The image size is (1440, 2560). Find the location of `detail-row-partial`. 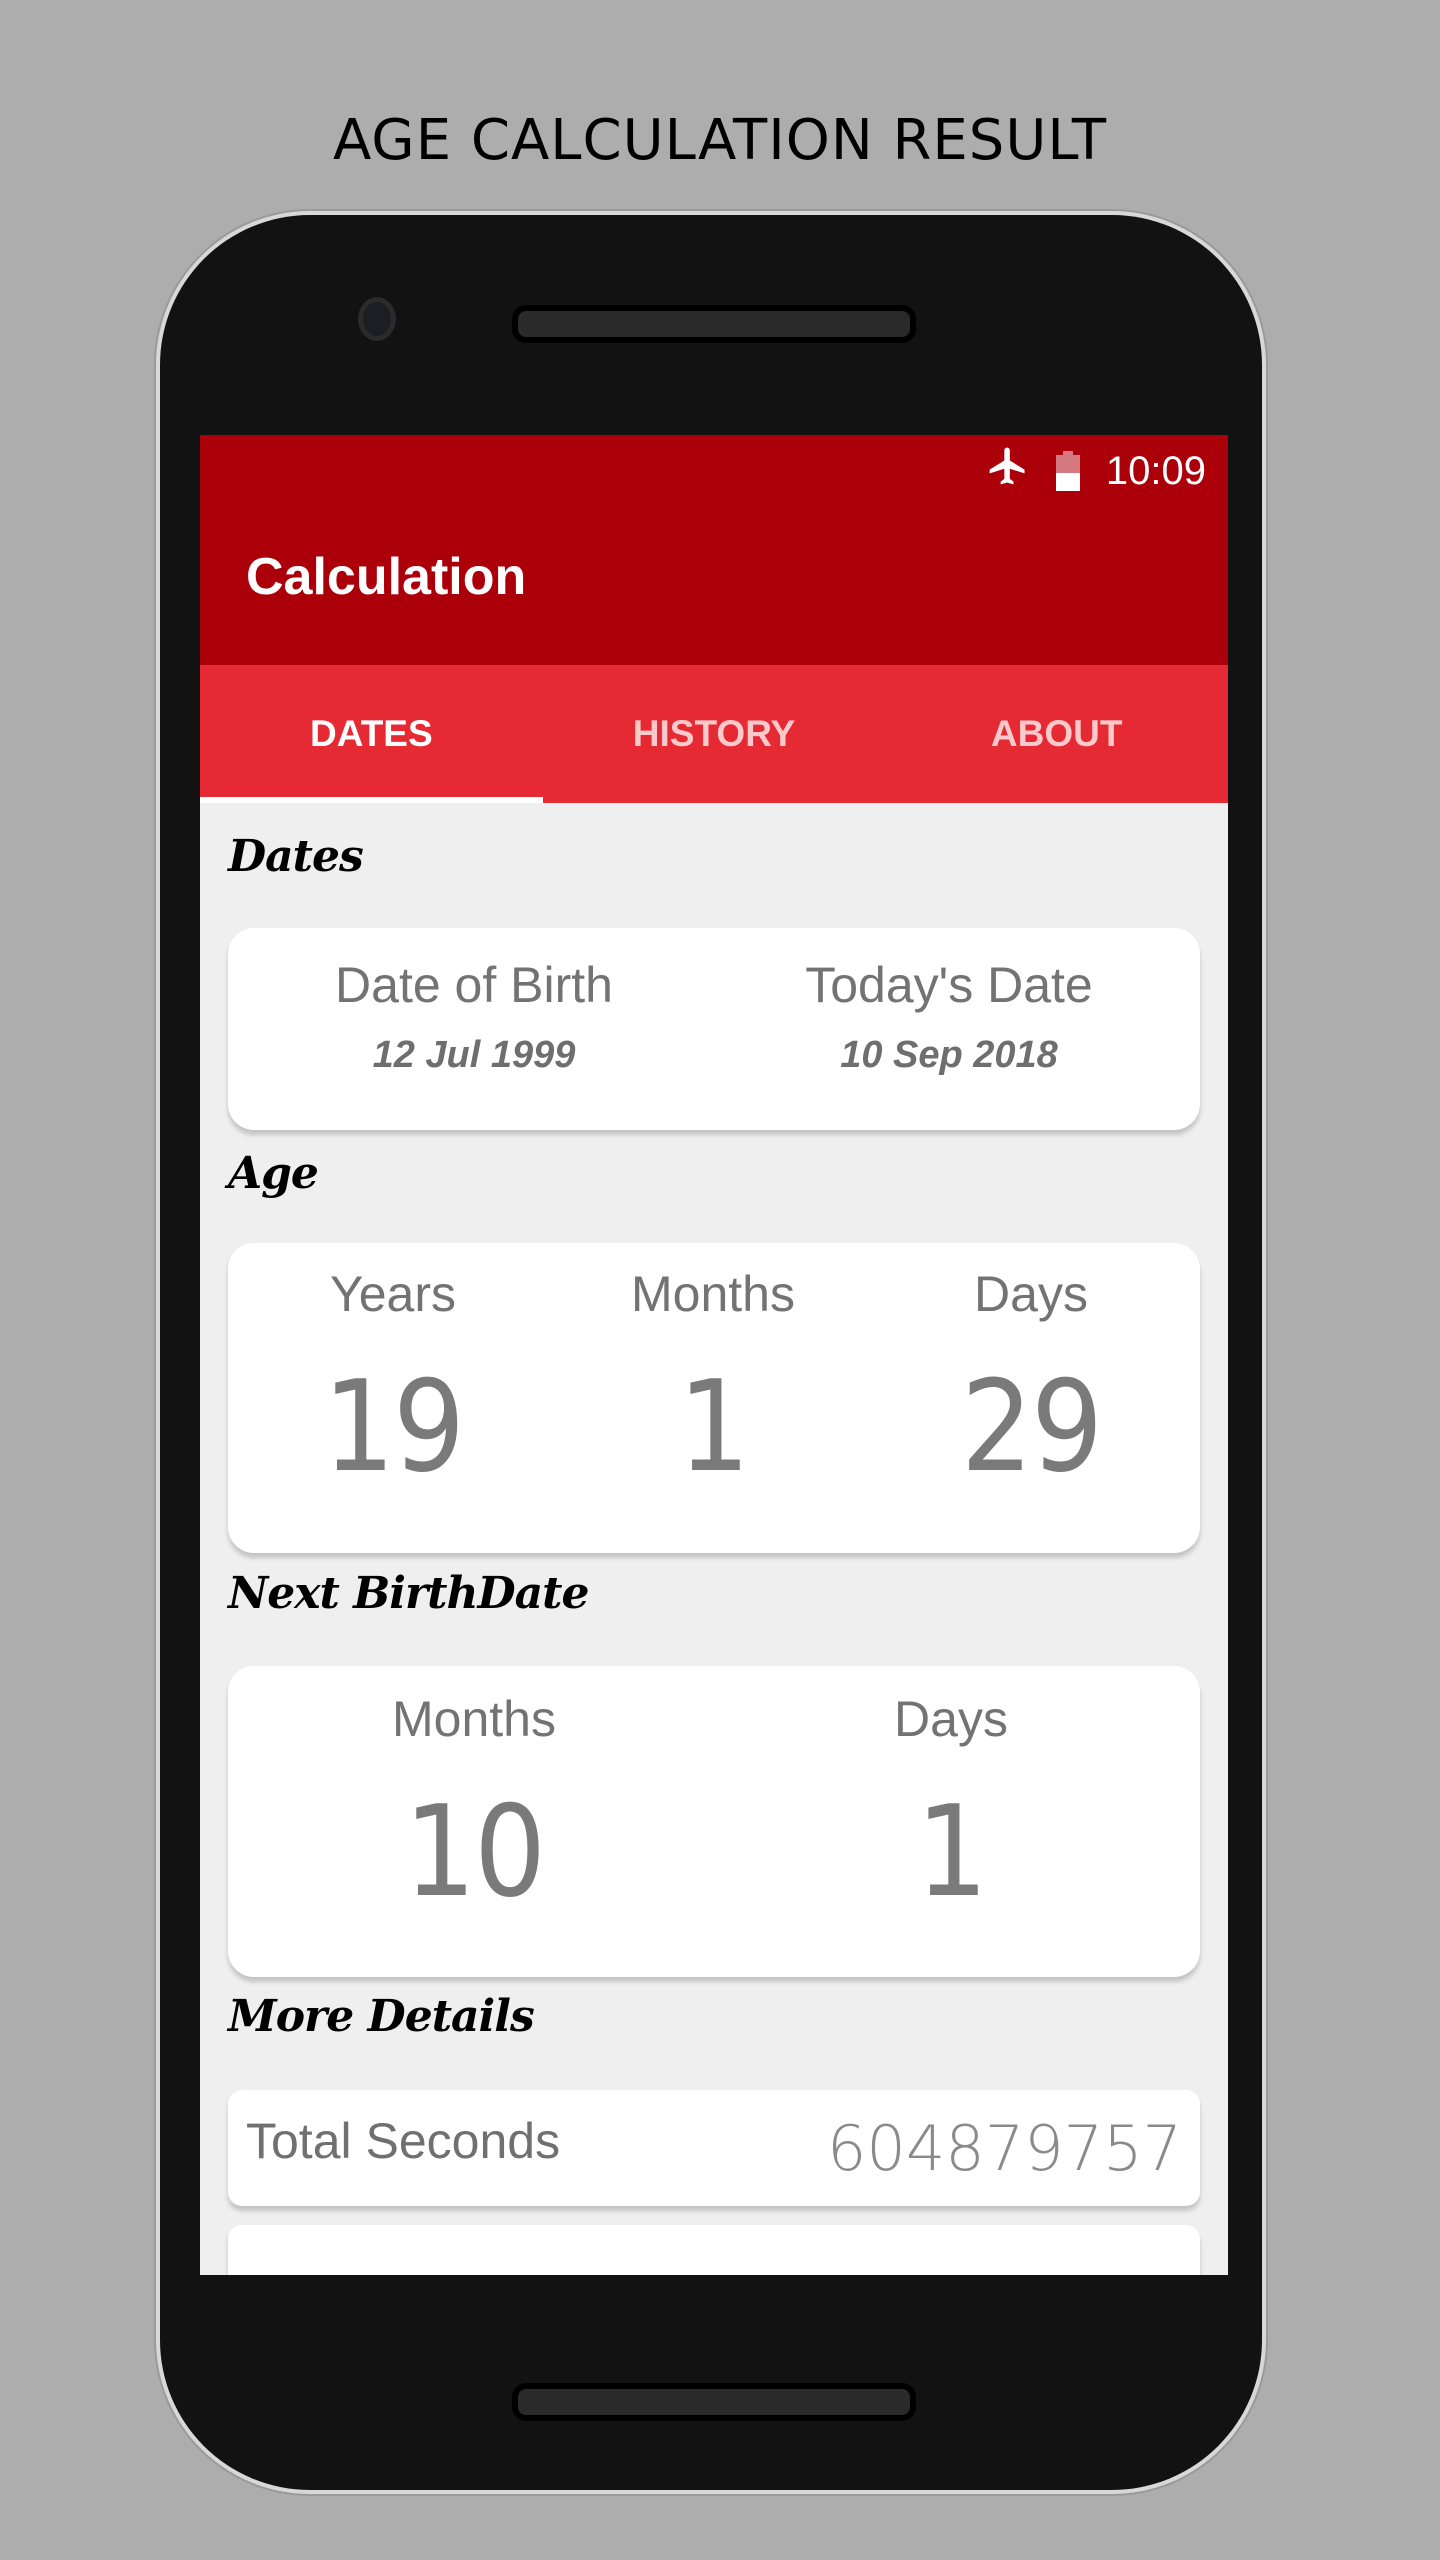

detail-row-partial is located at coordinates (714, 2250).